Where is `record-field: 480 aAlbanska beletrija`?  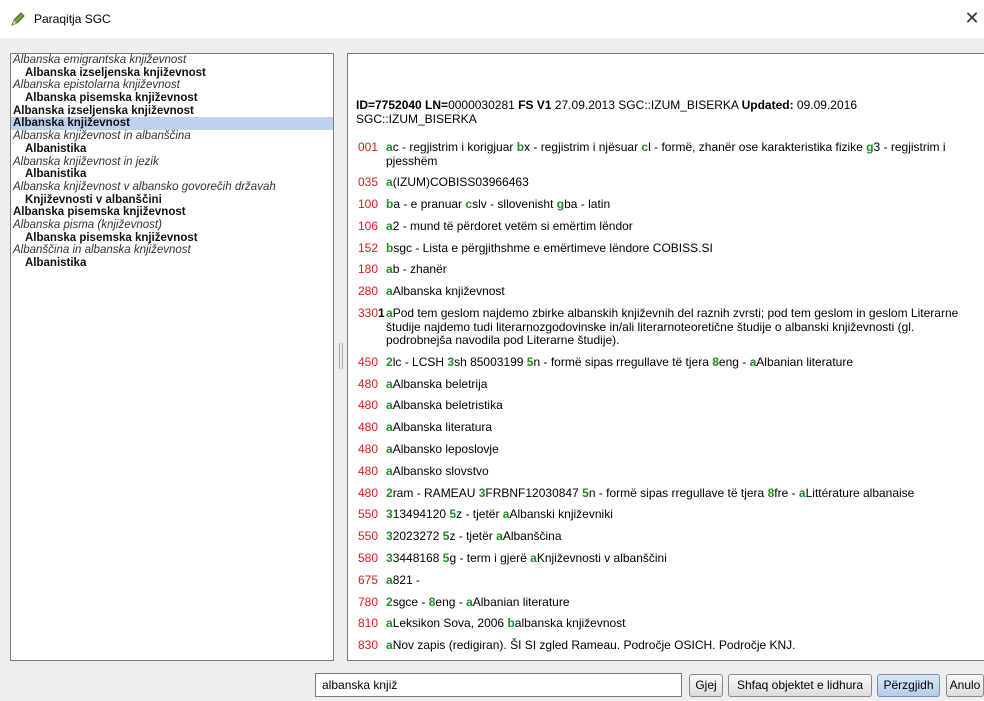 record-field: 480 aAlbanska beletrija is located at coordinates (670, 384).